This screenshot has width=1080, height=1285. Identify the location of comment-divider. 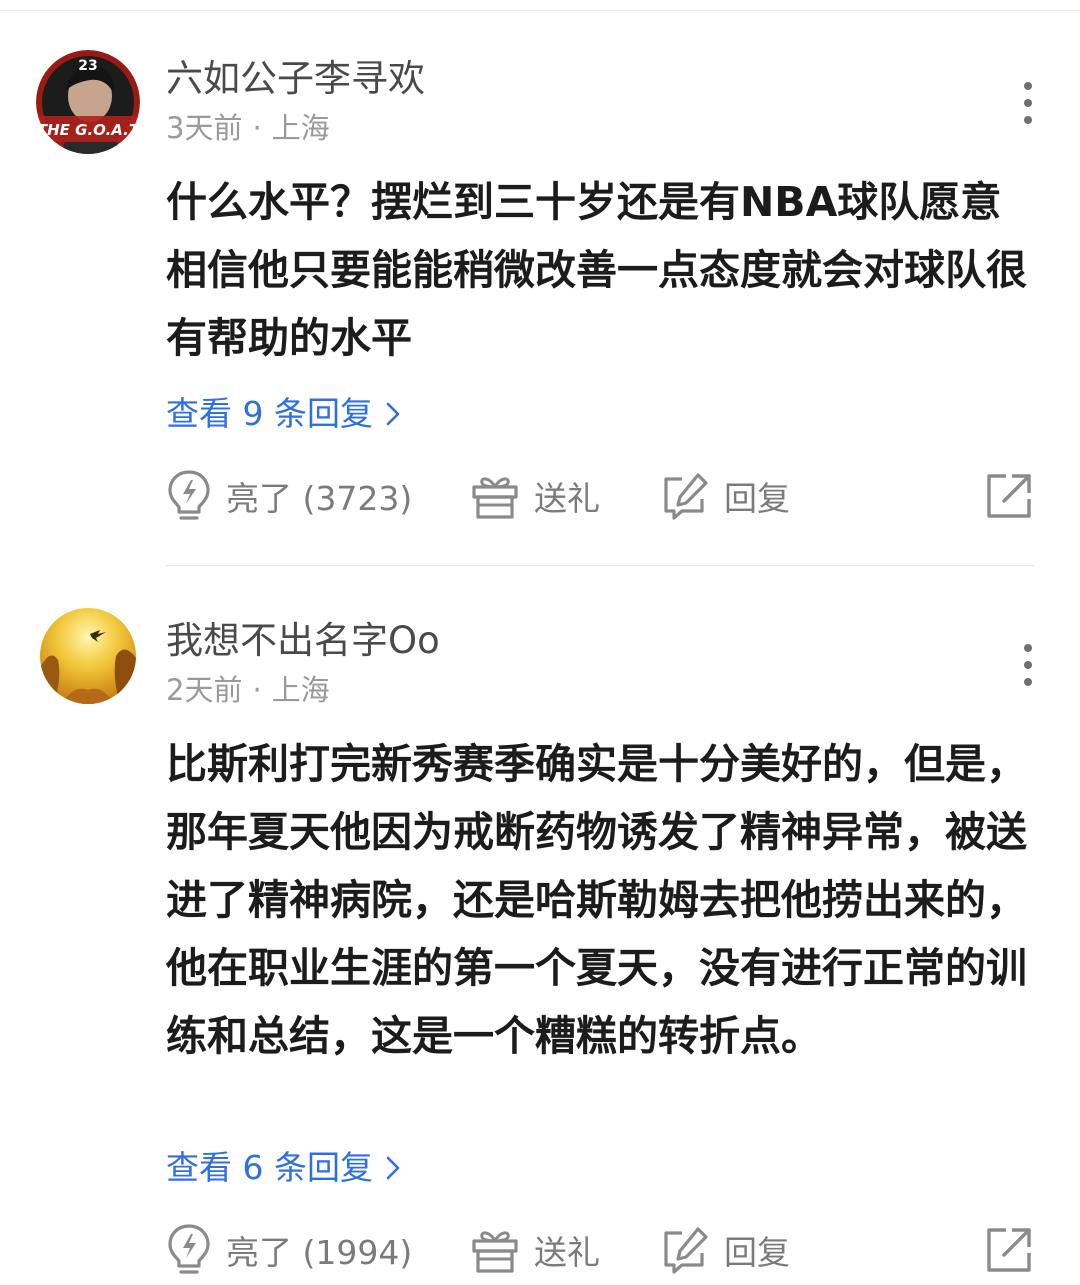
(600, 565).